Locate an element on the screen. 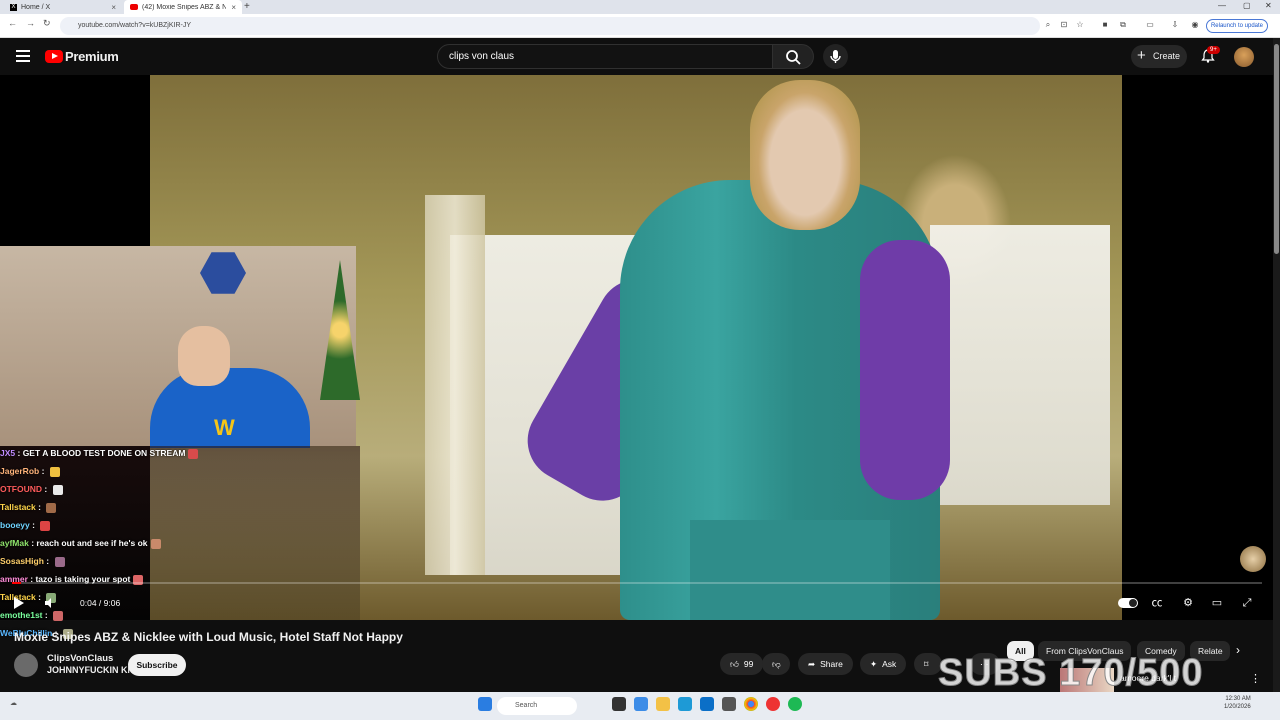 The height and width of the screenshot is (720, 1280). sparkle-icon: ✦ is located at coordinates (874, 664).